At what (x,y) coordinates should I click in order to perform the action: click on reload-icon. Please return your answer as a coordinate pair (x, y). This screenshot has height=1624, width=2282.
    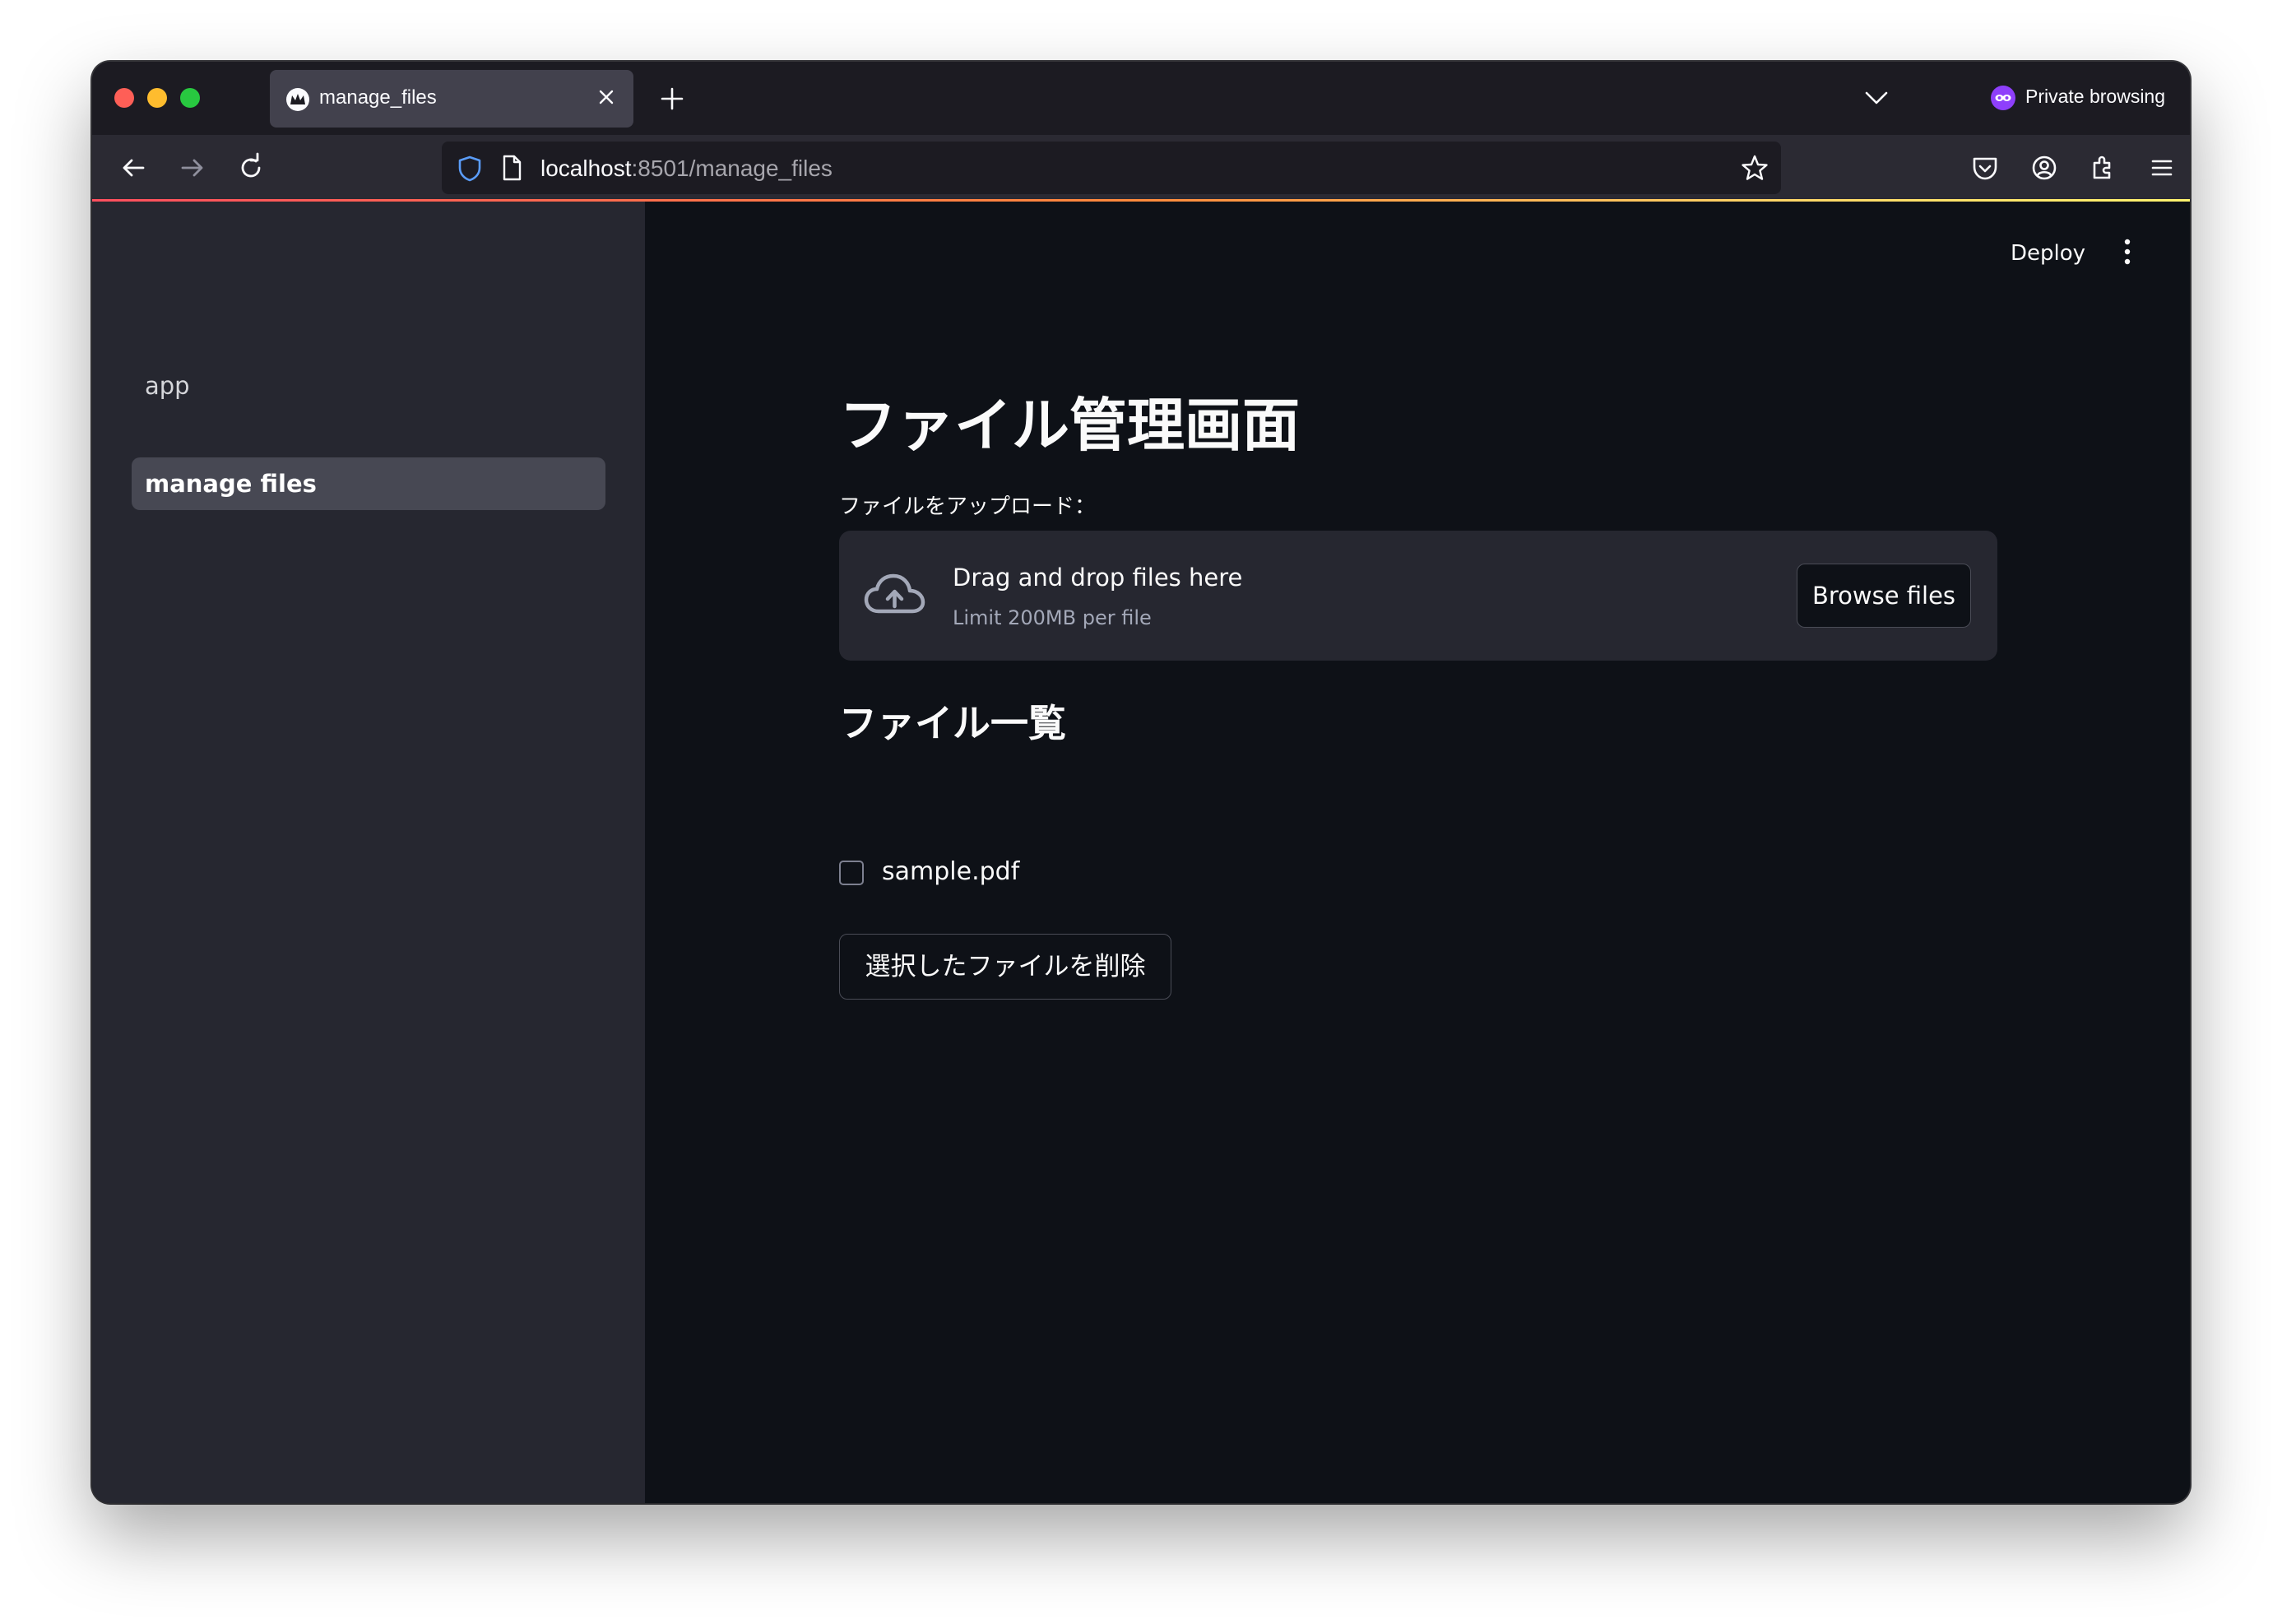
    Looking at the image, I should click on (250, 167).